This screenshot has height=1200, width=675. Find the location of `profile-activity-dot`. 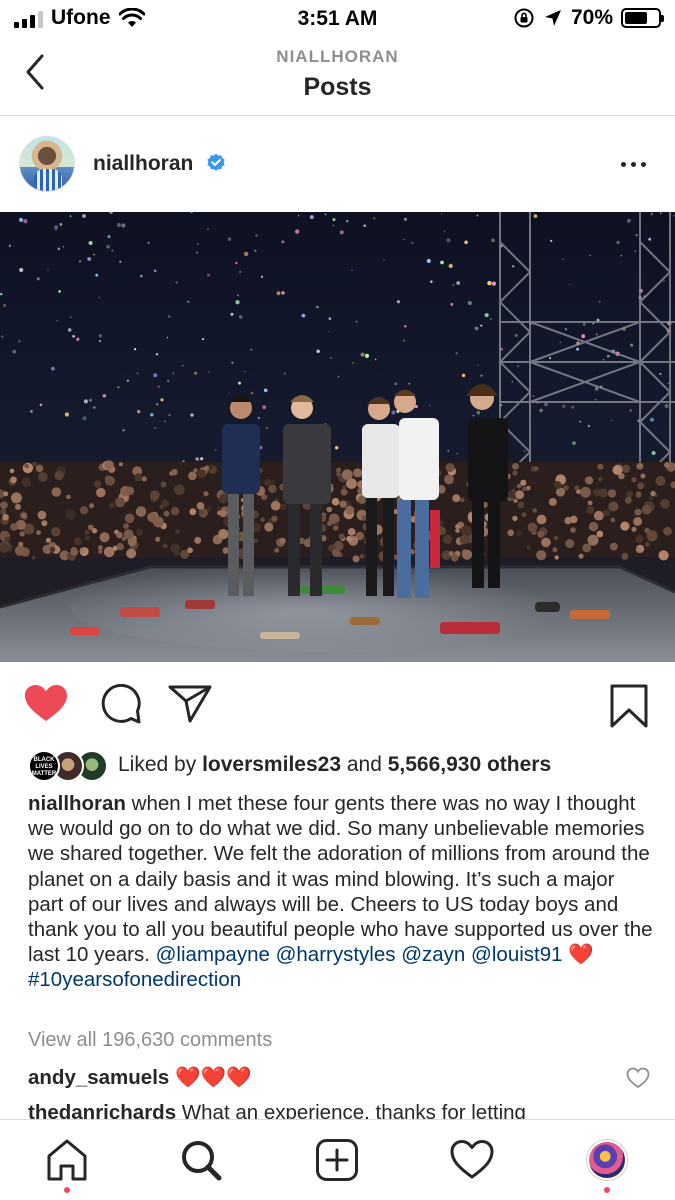

profile-activity-dot is located at coordinates (607, 1190).